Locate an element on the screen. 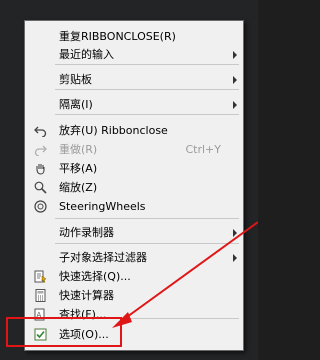  menu-item-label: 重复RIBBONCLOSE(R) is located at coordinates (117, 36).